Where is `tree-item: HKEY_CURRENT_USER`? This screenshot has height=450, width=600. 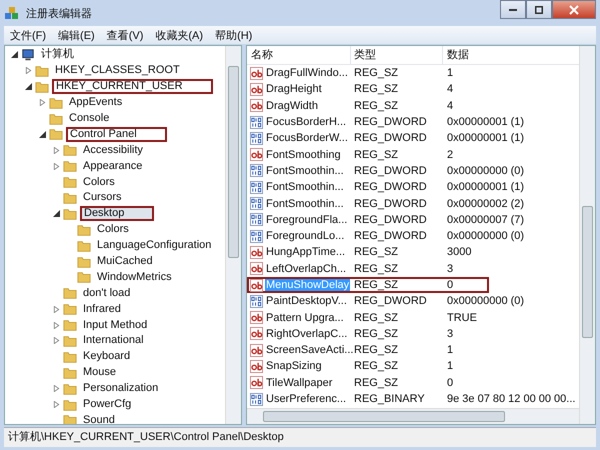
tree-item: HKEY_CURRENT_USER is located at coordinates (132, 86).